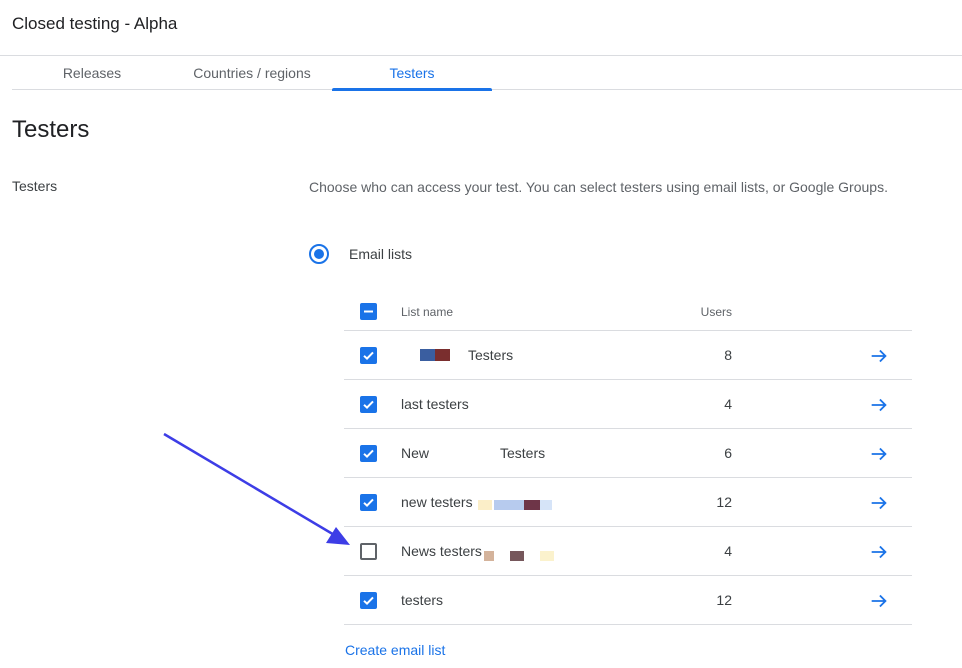 The height and width of the screenshot is (668, 962). I want to click on radio-selected-dot, so click(319, 254).